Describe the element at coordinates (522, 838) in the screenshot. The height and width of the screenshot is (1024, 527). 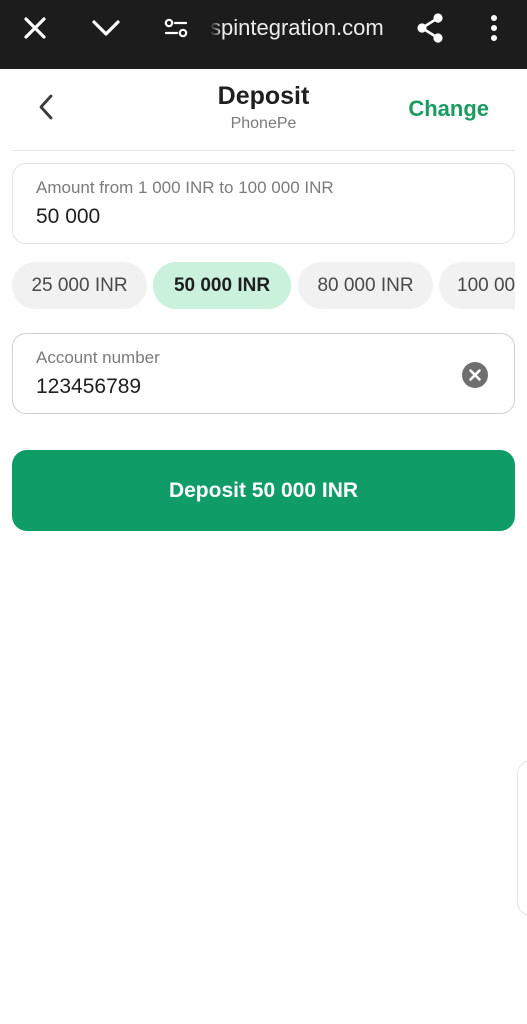
I see `floating-edge-tab` at that location.